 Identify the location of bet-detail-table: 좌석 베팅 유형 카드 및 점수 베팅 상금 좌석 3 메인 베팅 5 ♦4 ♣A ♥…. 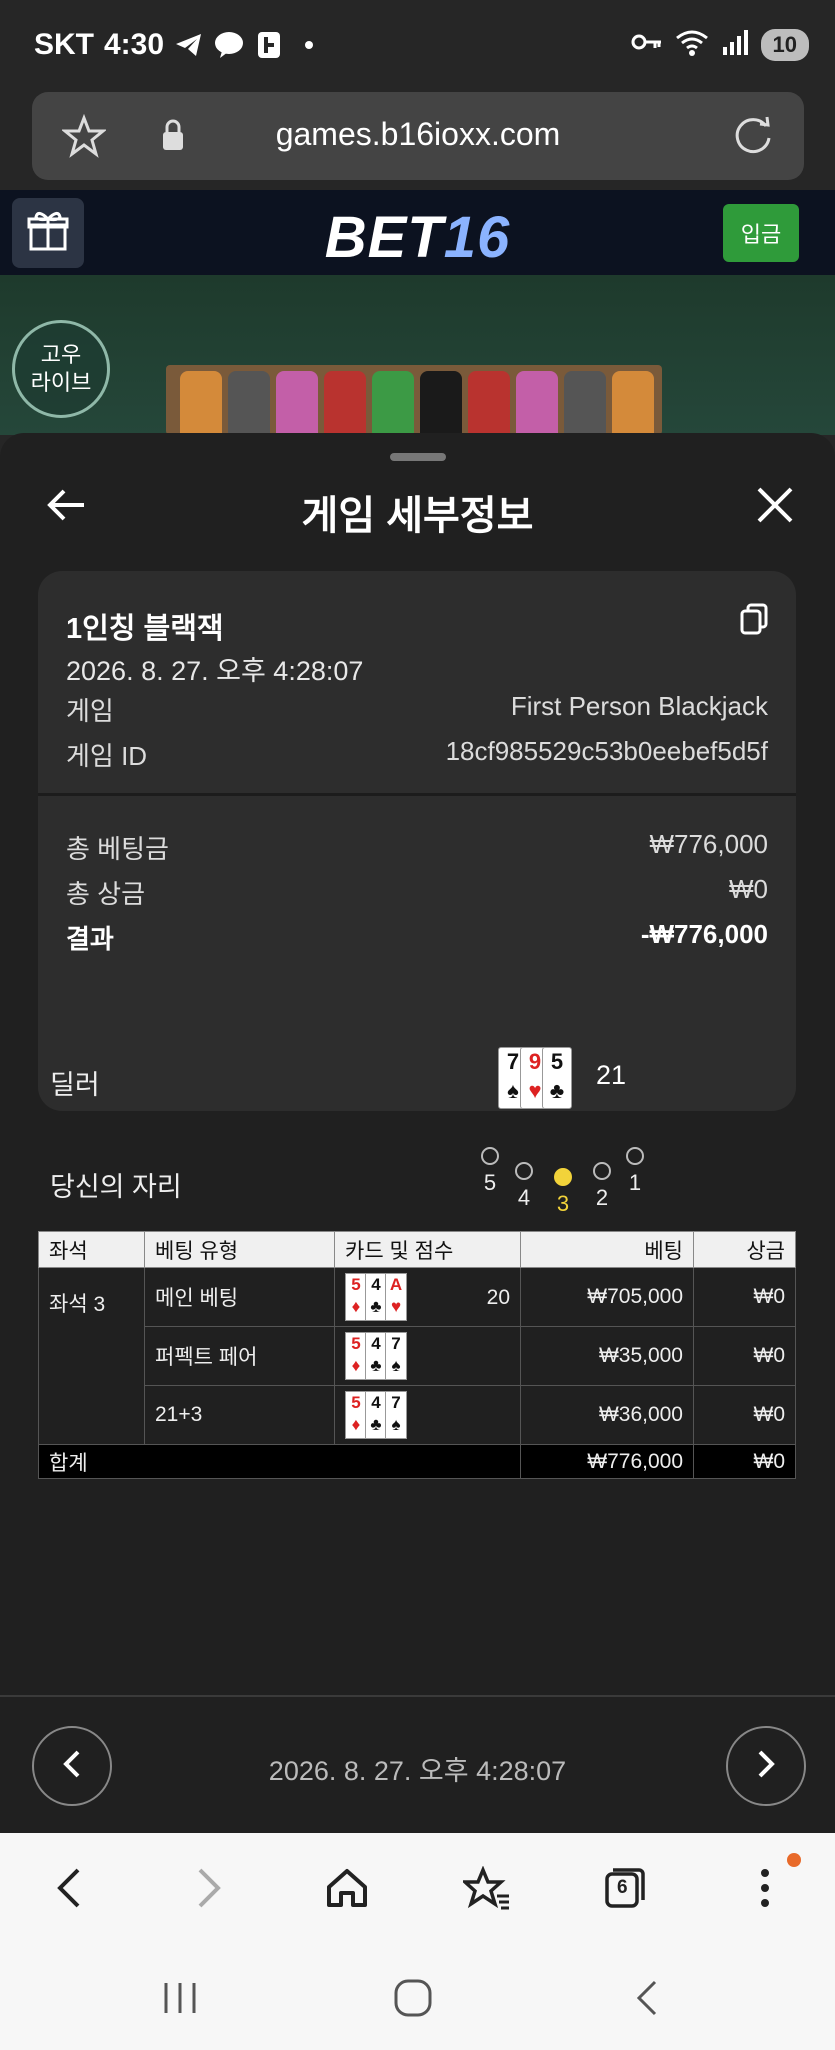
(417, 1355).